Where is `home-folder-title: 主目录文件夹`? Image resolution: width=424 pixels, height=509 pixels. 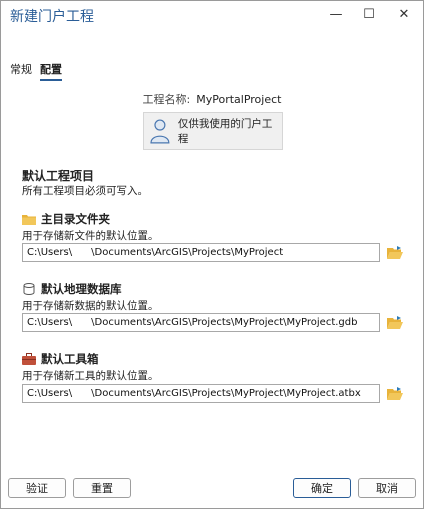
home-folder-title: 主目录文件夹 is located at coordinates (66, 219).